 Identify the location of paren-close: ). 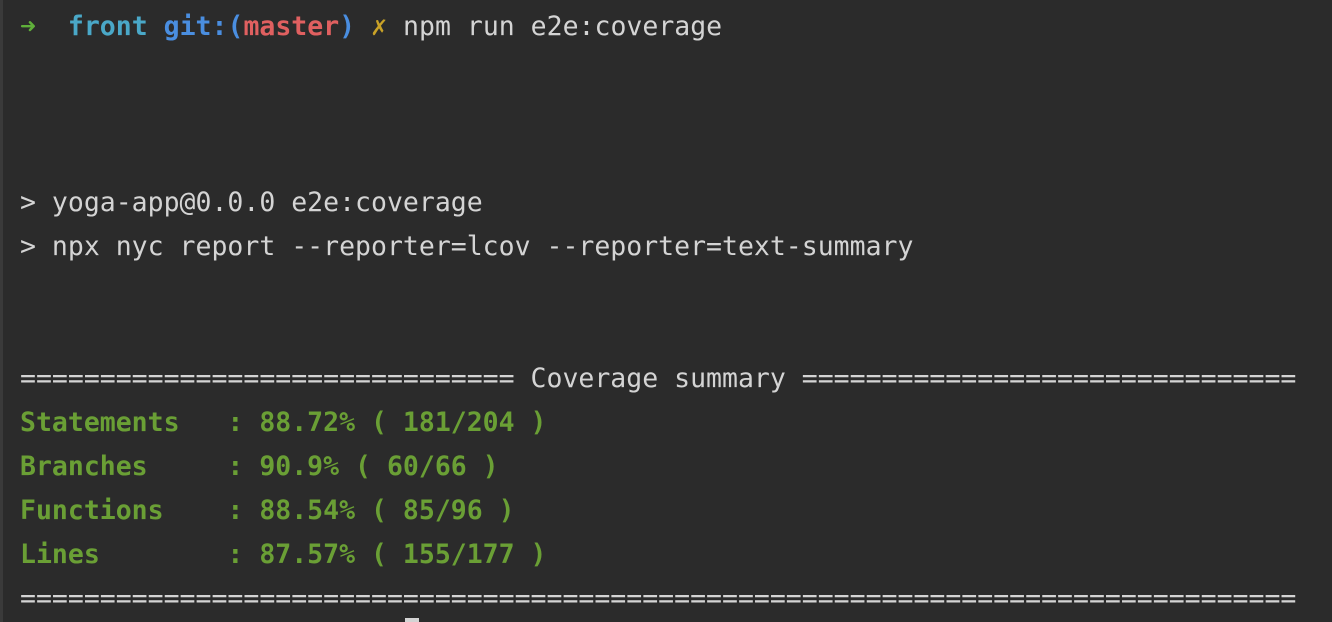
(347, 26).